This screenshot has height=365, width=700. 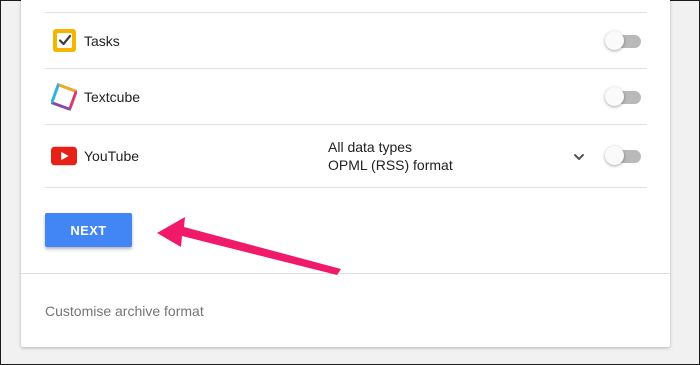 I want to click on textcube-toggle, so click(x=624, y=96).